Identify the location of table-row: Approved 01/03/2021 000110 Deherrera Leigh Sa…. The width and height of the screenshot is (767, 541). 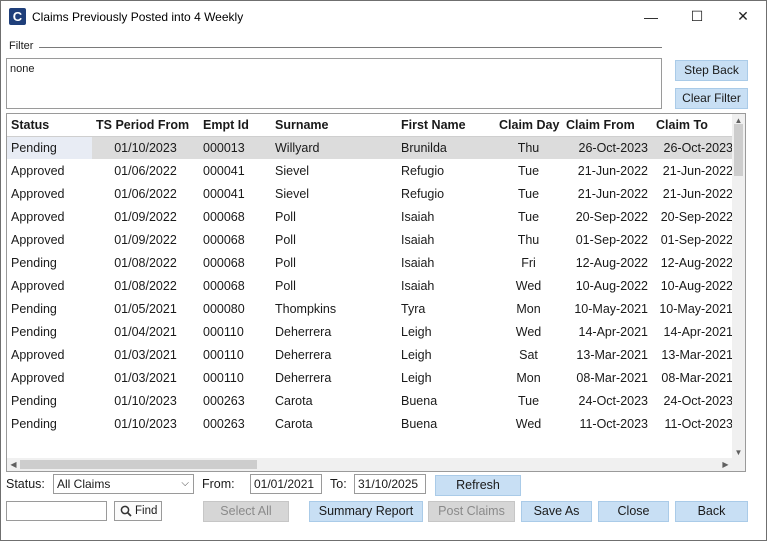
(372, 354).